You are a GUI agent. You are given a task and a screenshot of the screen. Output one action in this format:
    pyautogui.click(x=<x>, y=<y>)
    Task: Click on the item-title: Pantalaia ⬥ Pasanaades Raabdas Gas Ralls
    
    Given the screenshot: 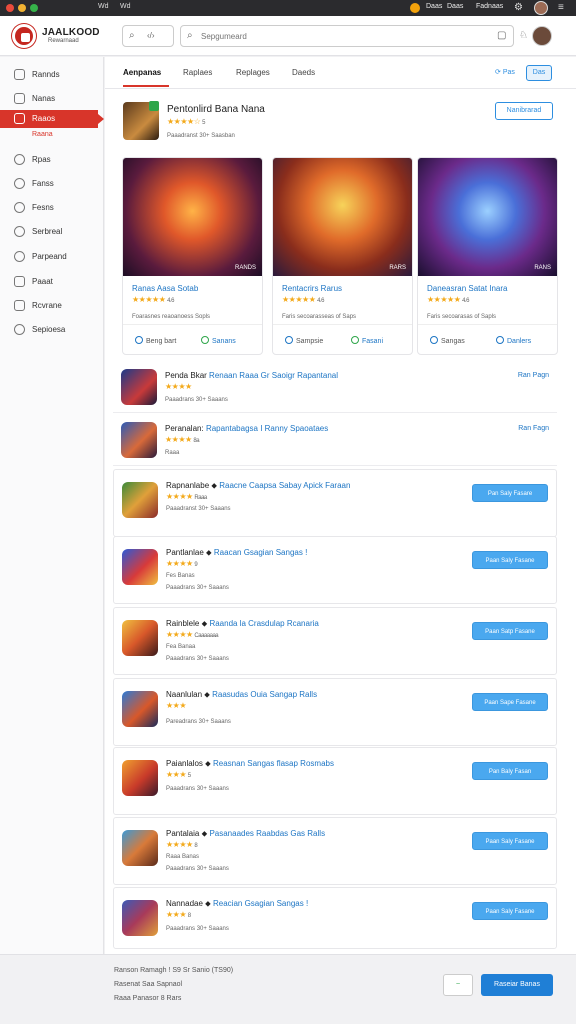 What is the action you would take?
    pyautogui.click(x=245, y=834)
    